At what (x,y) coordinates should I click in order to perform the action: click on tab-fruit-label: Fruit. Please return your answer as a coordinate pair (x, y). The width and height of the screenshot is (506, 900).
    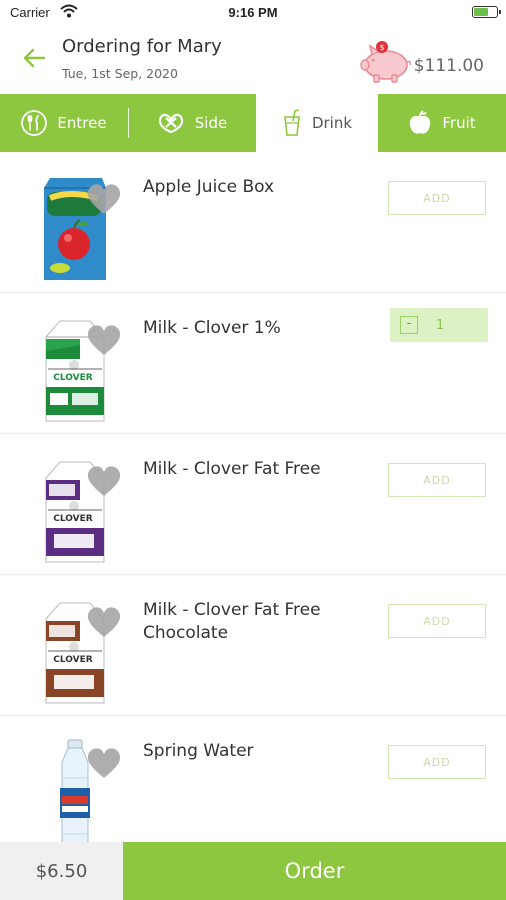
    Looking at the image, I should click on (459, 123).